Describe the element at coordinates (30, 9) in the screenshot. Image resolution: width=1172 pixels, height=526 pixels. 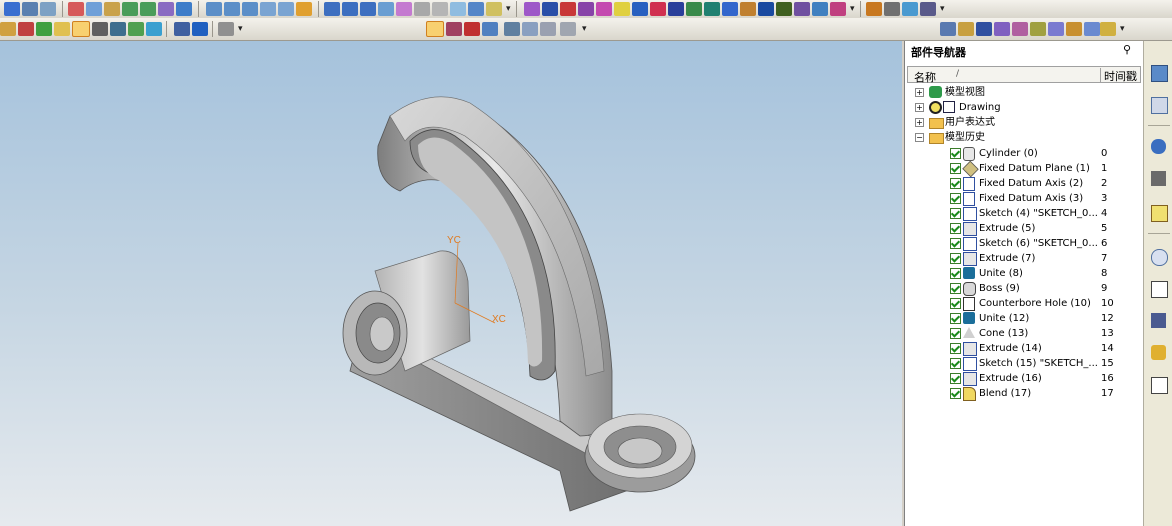
I see `save-icon` at that location.